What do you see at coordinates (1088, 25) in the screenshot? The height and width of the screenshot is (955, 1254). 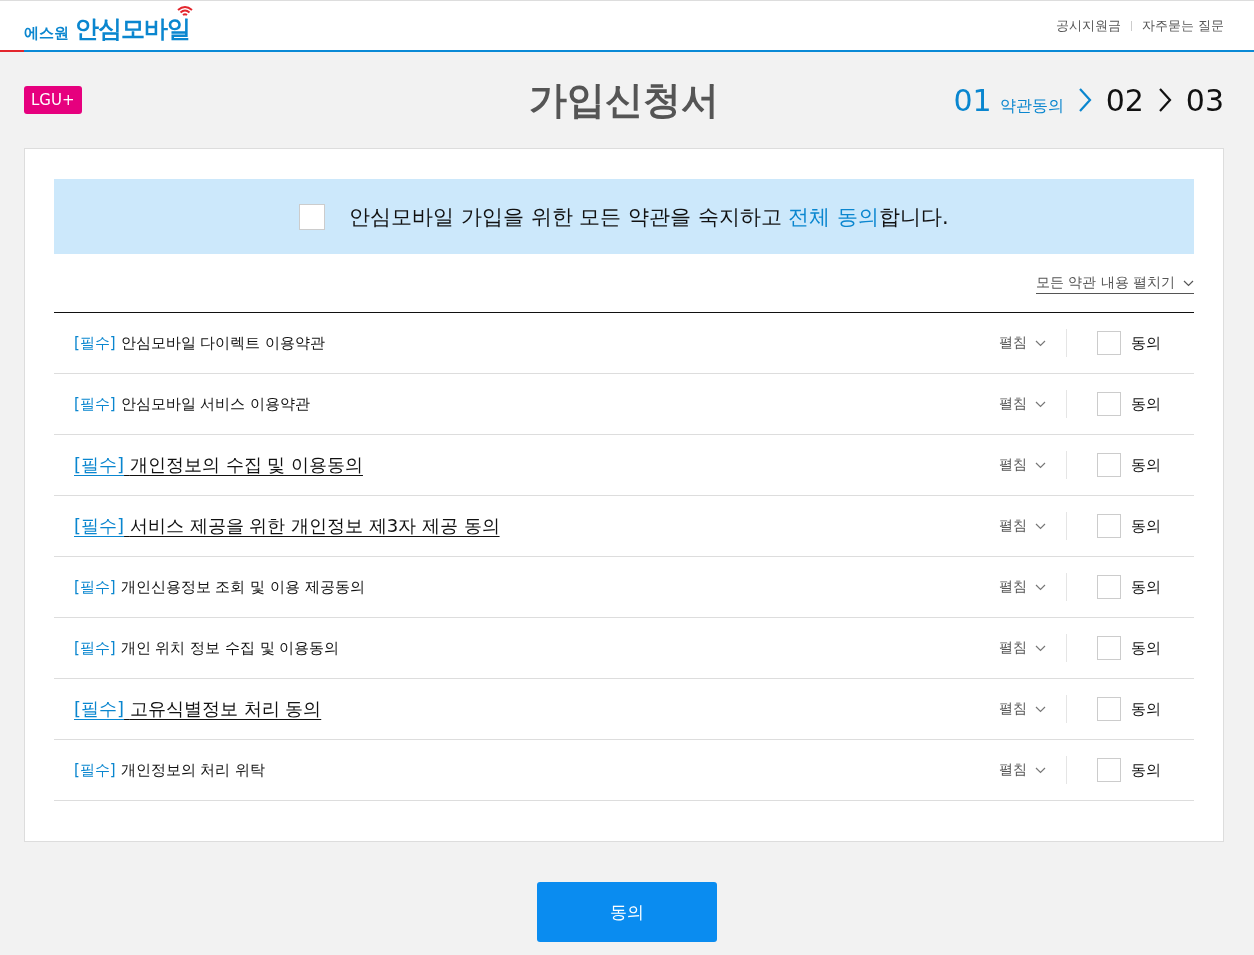 I see `header-link: 공시지원금` at bounding box center [1088, 25].